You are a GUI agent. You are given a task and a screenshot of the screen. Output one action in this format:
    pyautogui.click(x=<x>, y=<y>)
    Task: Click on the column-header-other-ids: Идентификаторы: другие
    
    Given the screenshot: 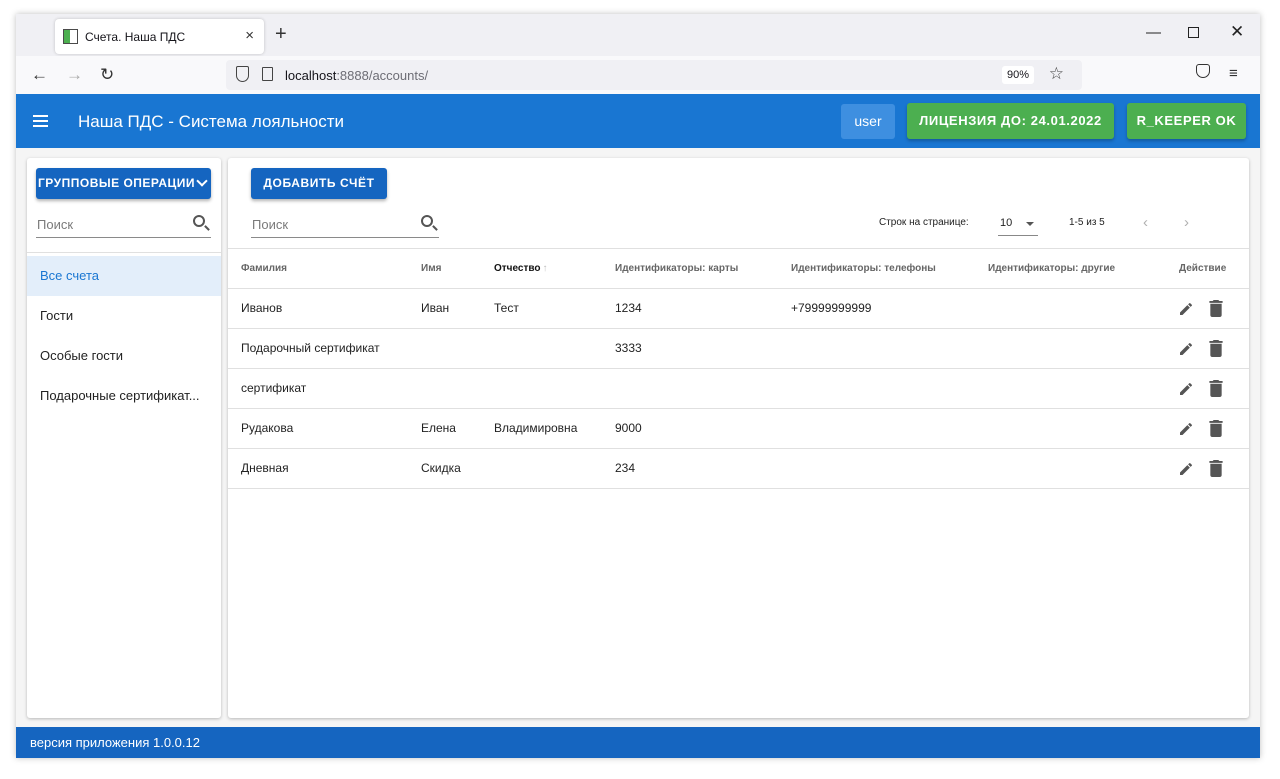 What is the action you would take?
    pyautogui.click(x=1051, y=268)
    